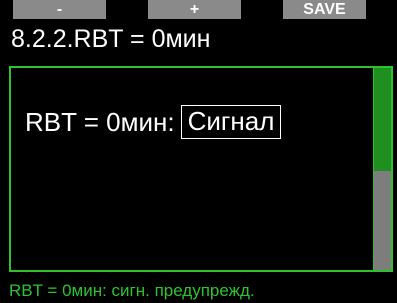 The height and width of the screenshot is (303, 397). Describe the element at coordinates (59, 9) in the screenshot. I see `decrease-button: -` at that location.